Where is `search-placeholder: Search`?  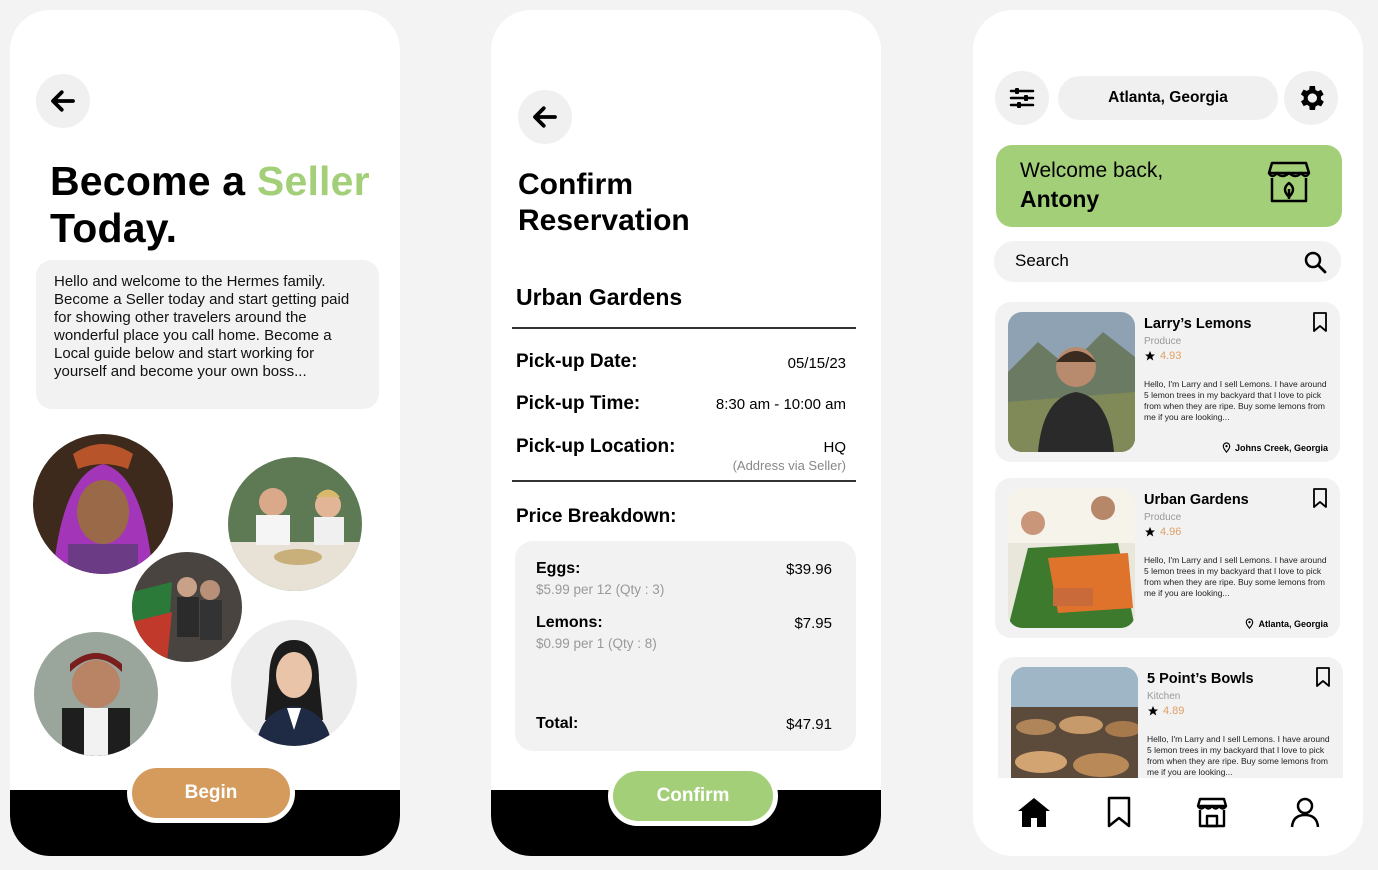 search-placeholder: Search is located at coordinates (1042, 260).